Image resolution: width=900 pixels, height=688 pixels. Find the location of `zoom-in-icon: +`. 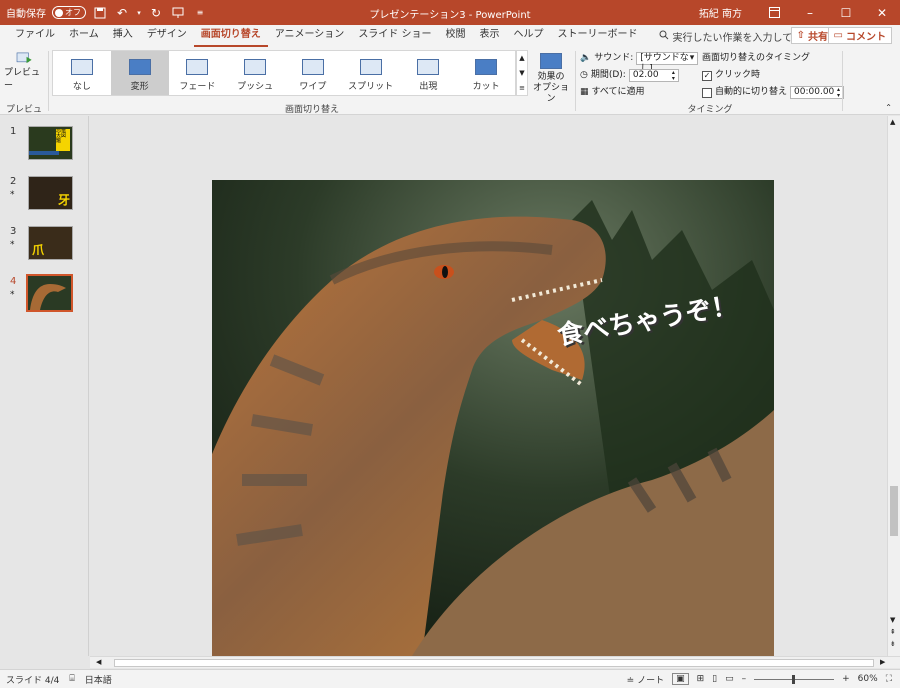

zoom-in-icon: + is located at coordinates (846, 679).